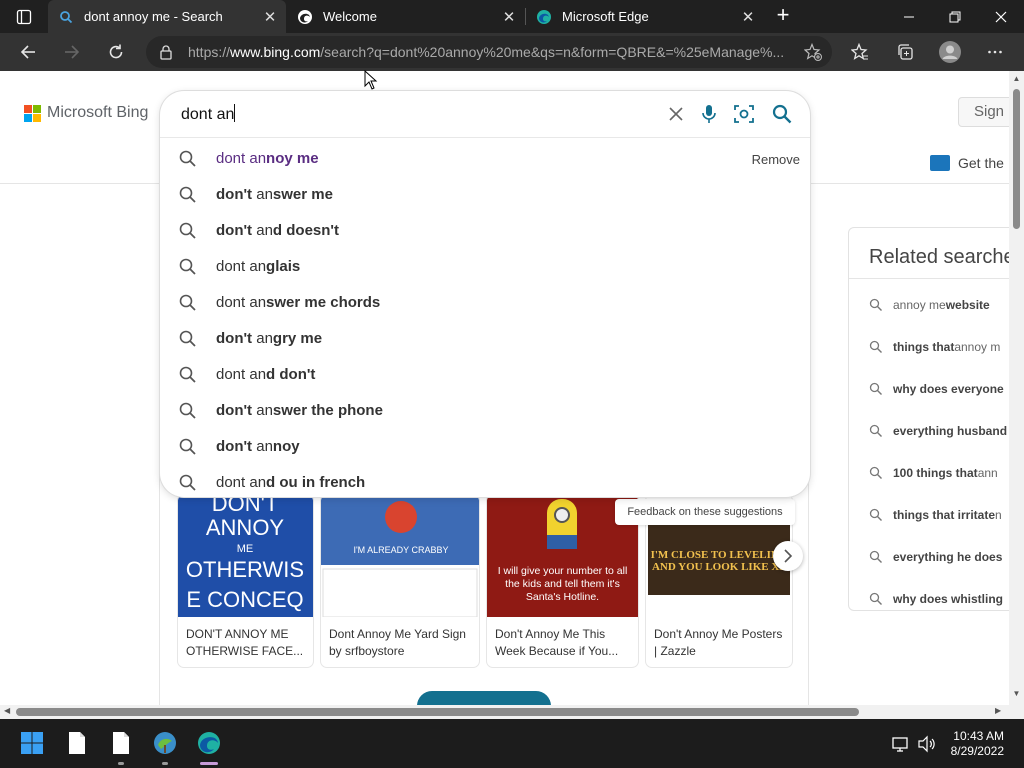 The image size is (1024, 768). I want to click on card-image: DON'T ANNOY ME OTHERWIS E CONCEQ, so click(245, 556).